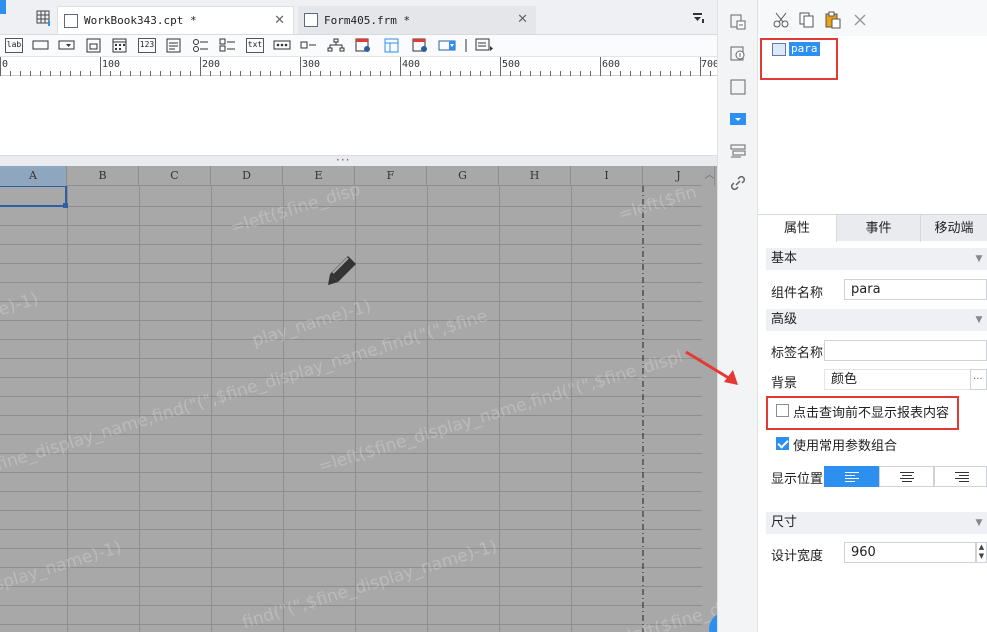  What do you see at coordinates (709, 176) in the screenshot?
I see `scroll-up-icon: ︿` at bounding box center [709, 176].